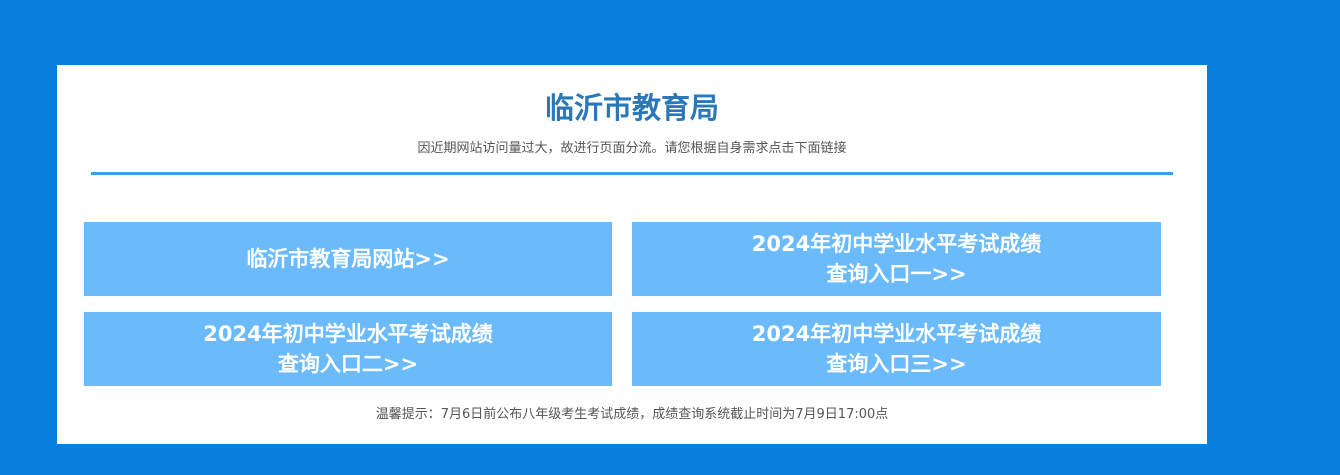 The height and width of the screenshot is (475, 1340). I want to click on link-label: 临沂市教育局网站>>, so click(348, 259).